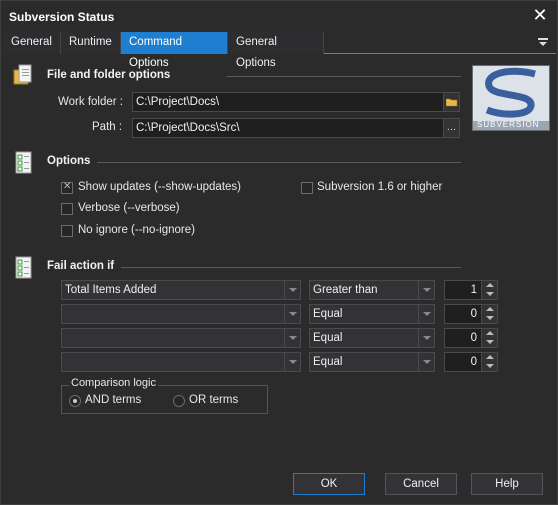  Describe the element at coordinates (159, 187) in the screenshot. I see `show-updates-label: Show updates (--show-updates)` at that location.